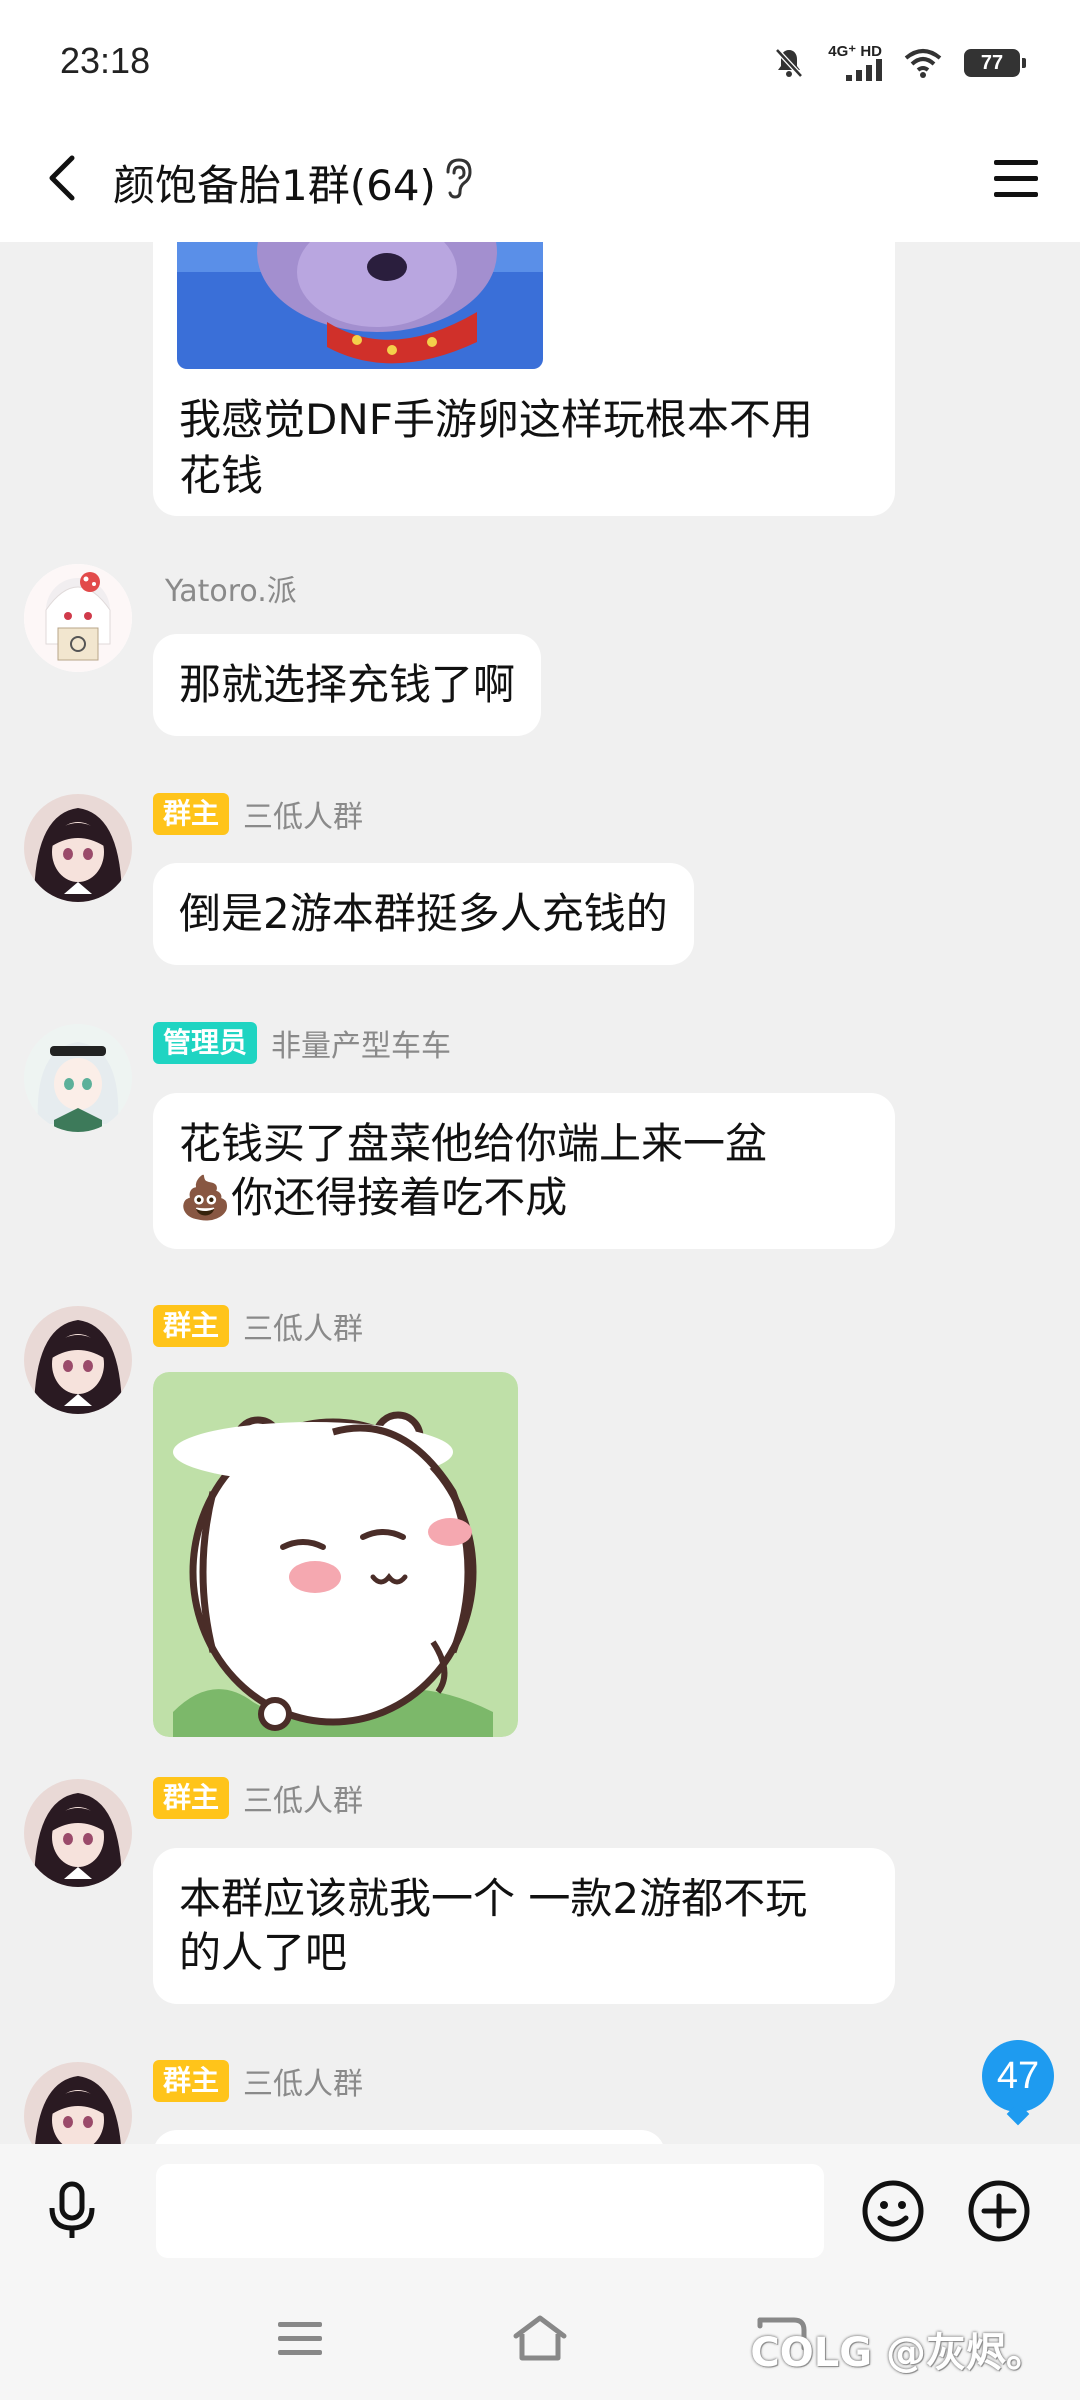  Describe the element at coordinates (72, 2210) in the screenshot. I see `microphone-icon` at that location.